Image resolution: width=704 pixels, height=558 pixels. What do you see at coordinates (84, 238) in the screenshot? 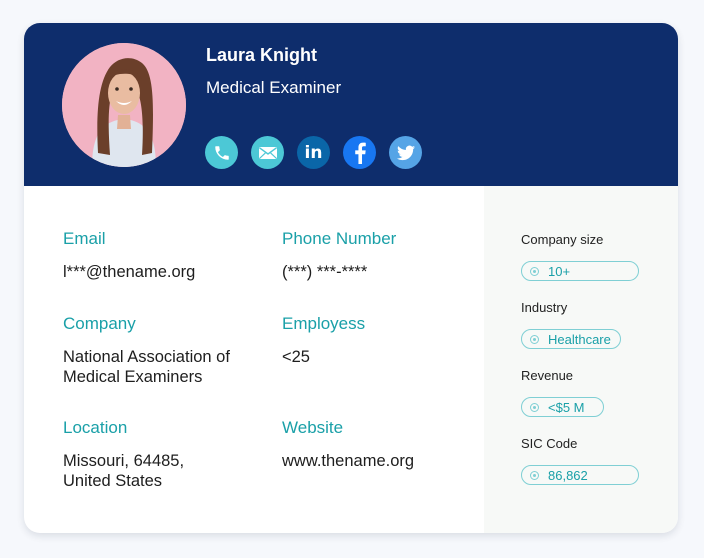
I see `email-label: Email` at bounding box center [84, 238].